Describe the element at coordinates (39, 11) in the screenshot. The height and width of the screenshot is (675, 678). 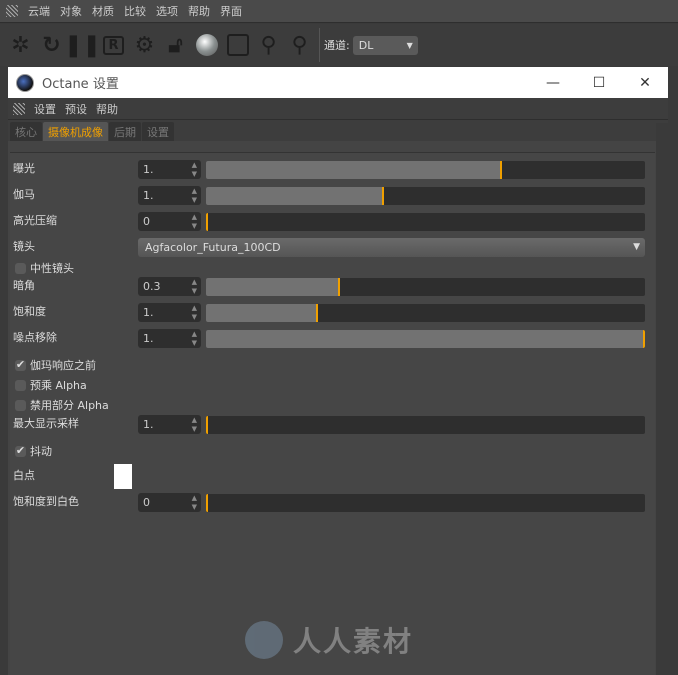
I see `menu-cloud: 云端` at that location.